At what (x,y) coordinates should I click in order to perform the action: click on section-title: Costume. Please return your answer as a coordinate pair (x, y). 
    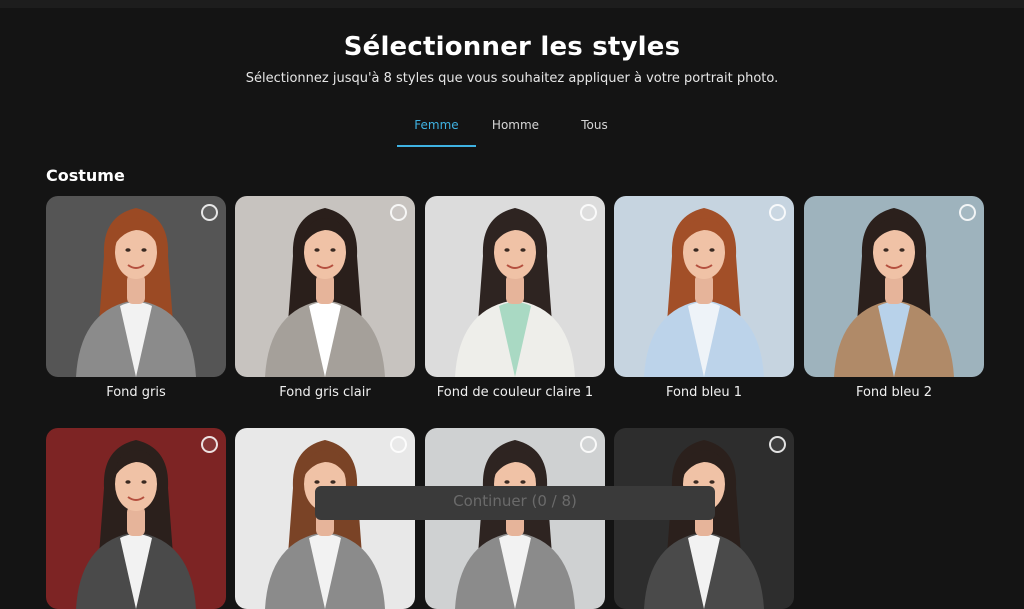
    Looking at the image, I should click on (85, 175).